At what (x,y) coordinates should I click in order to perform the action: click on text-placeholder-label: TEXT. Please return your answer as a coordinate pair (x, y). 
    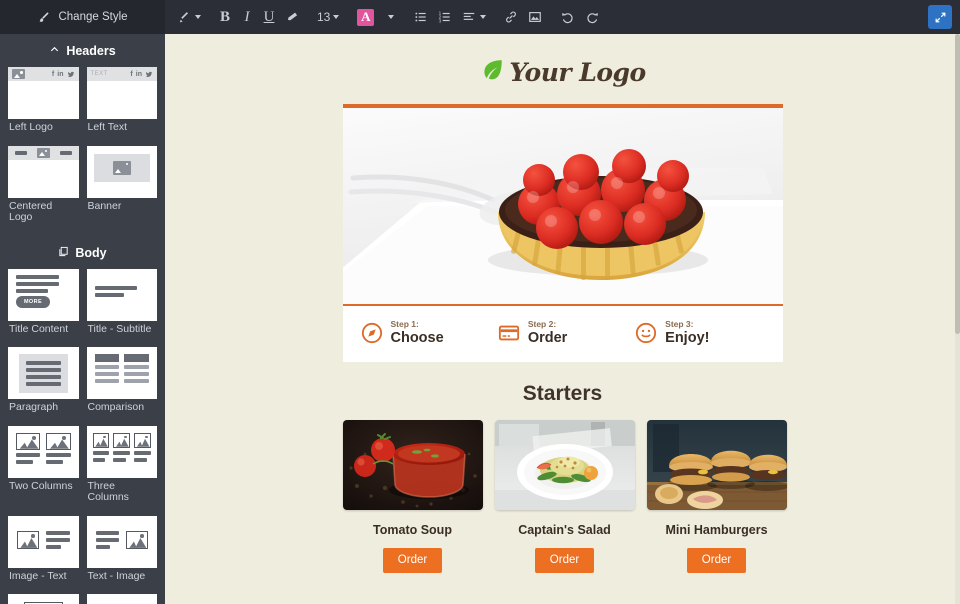
    Looking at the image, I should click on (99, 74).